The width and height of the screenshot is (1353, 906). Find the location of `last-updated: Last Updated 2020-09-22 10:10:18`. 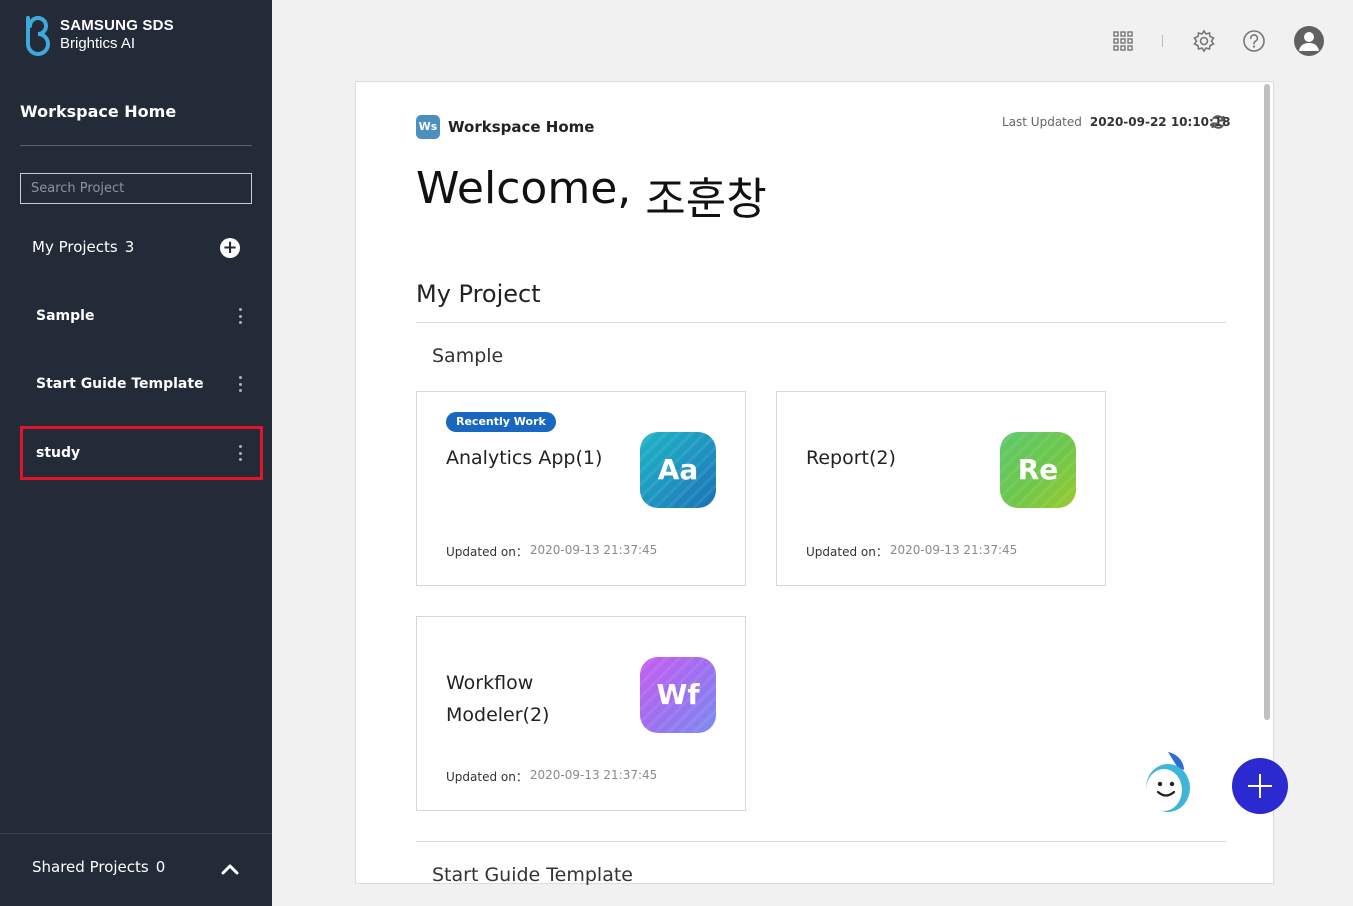

last-updated: Last Updated 2020-09-22 10:10:18 is located at coordinates (1116, 122).